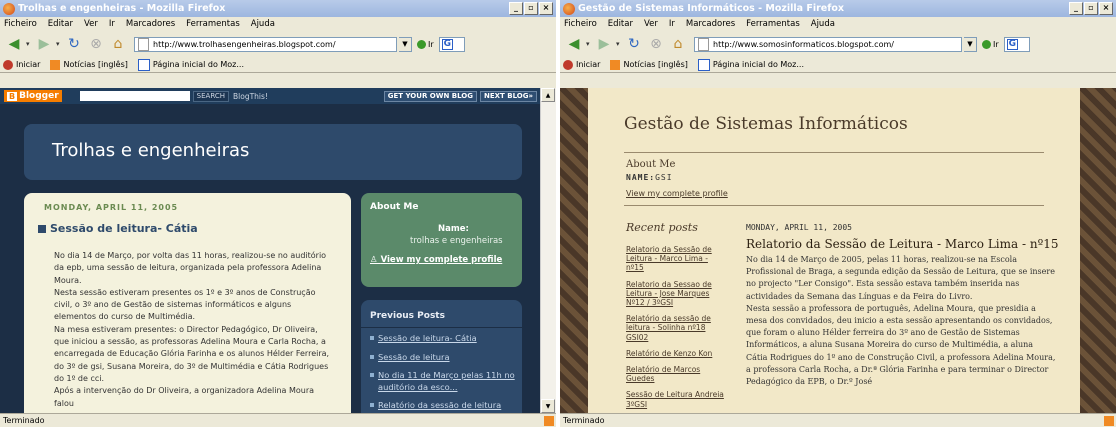 This screenshot has width=1116, height=427. What do you see at coordinates (122, 8) in the screenshot?
I see `window-title: Trolhas e engenheiras - Mozilla Firefox` at bounding box center [122, 8].